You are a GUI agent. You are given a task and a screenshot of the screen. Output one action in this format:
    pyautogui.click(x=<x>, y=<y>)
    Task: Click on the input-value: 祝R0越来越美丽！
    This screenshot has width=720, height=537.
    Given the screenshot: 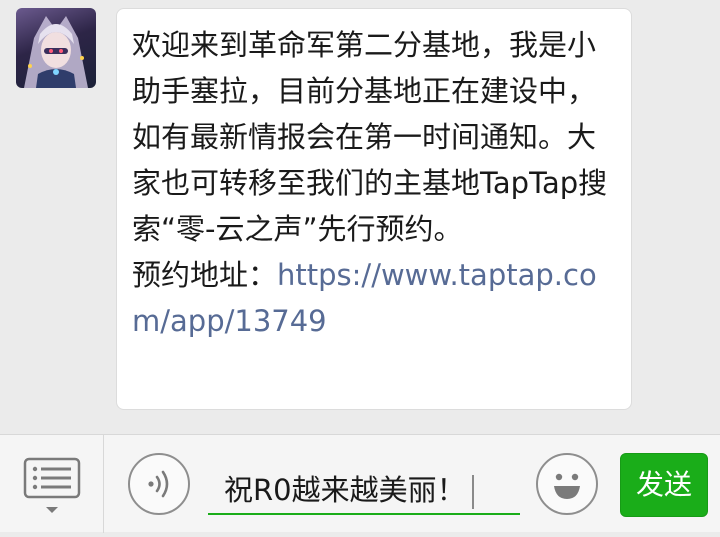 What is the action you would take?
    pyautogui.click(x=345, y=490)
    